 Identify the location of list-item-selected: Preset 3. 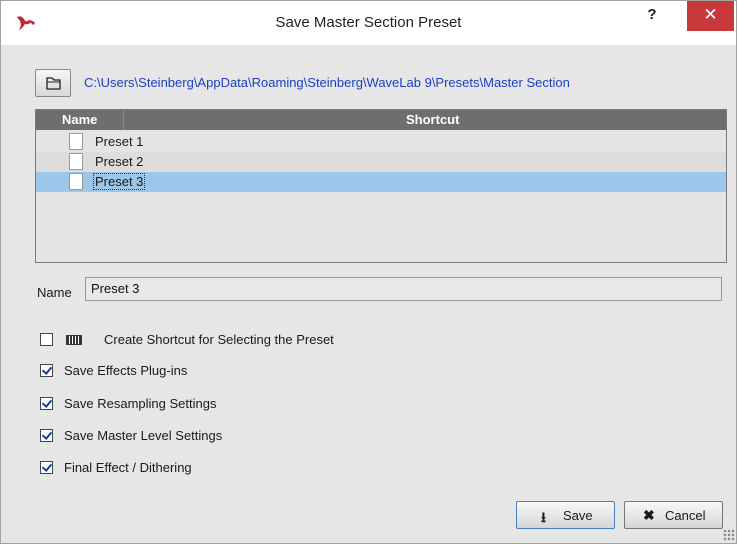
(381, 182).